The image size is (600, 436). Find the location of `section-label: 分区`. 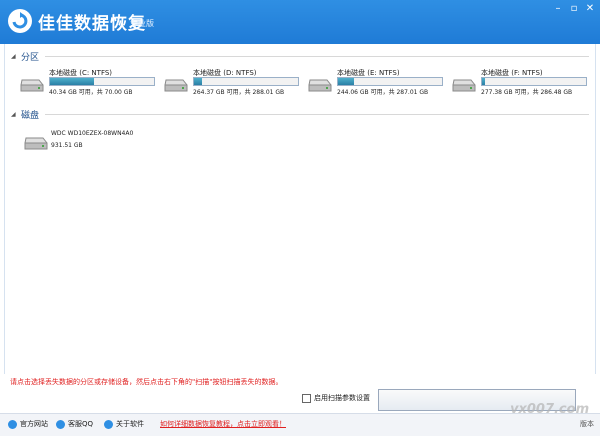

section-label: 分区 is located at coordinates (30, 58).